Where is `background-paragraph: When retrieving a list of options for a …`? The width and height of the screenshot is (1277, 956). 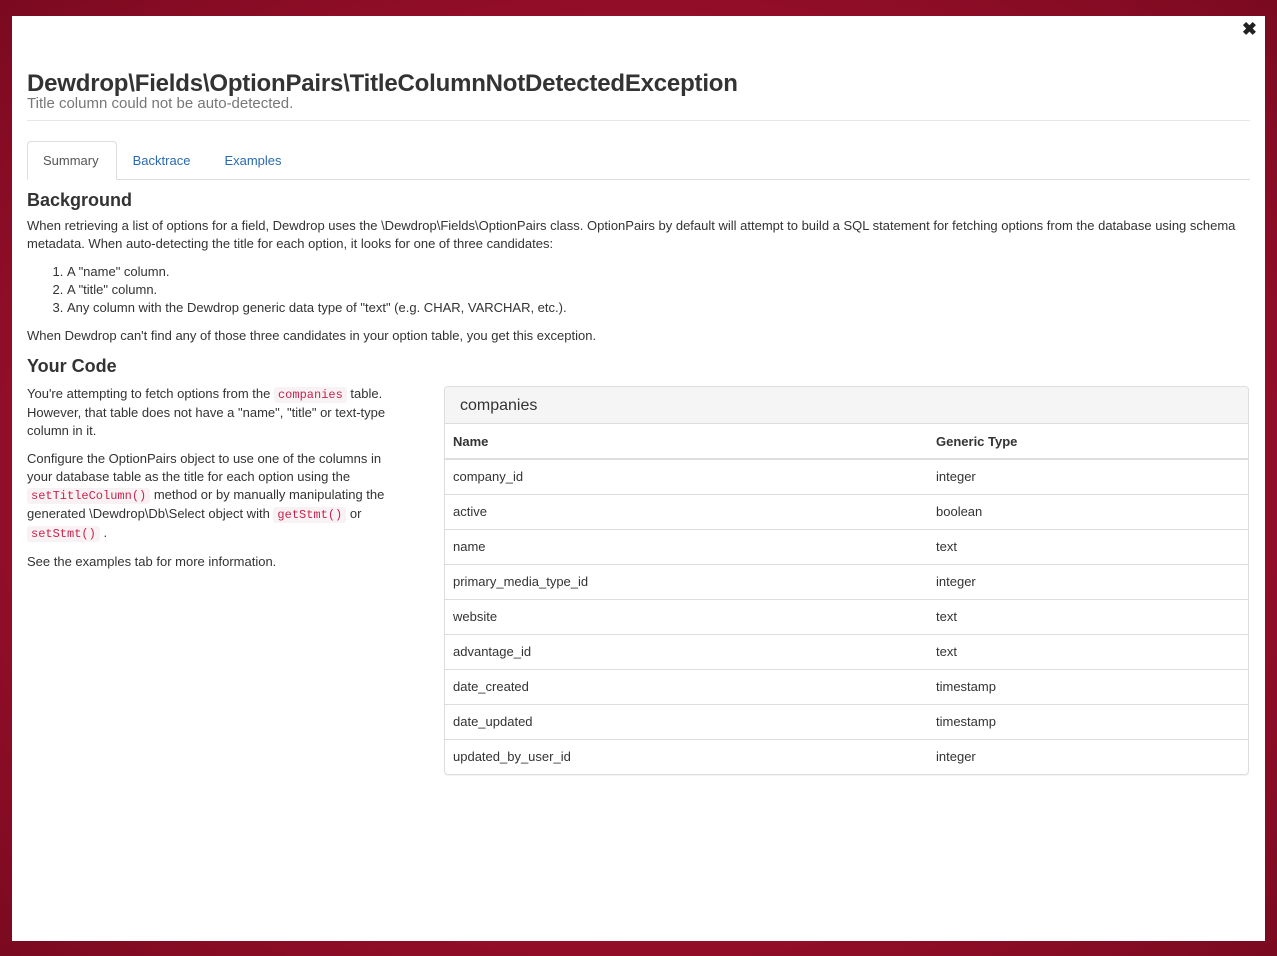 background-paragraph: When retrieving a list of options for a … is located at coordinates (631, 234).